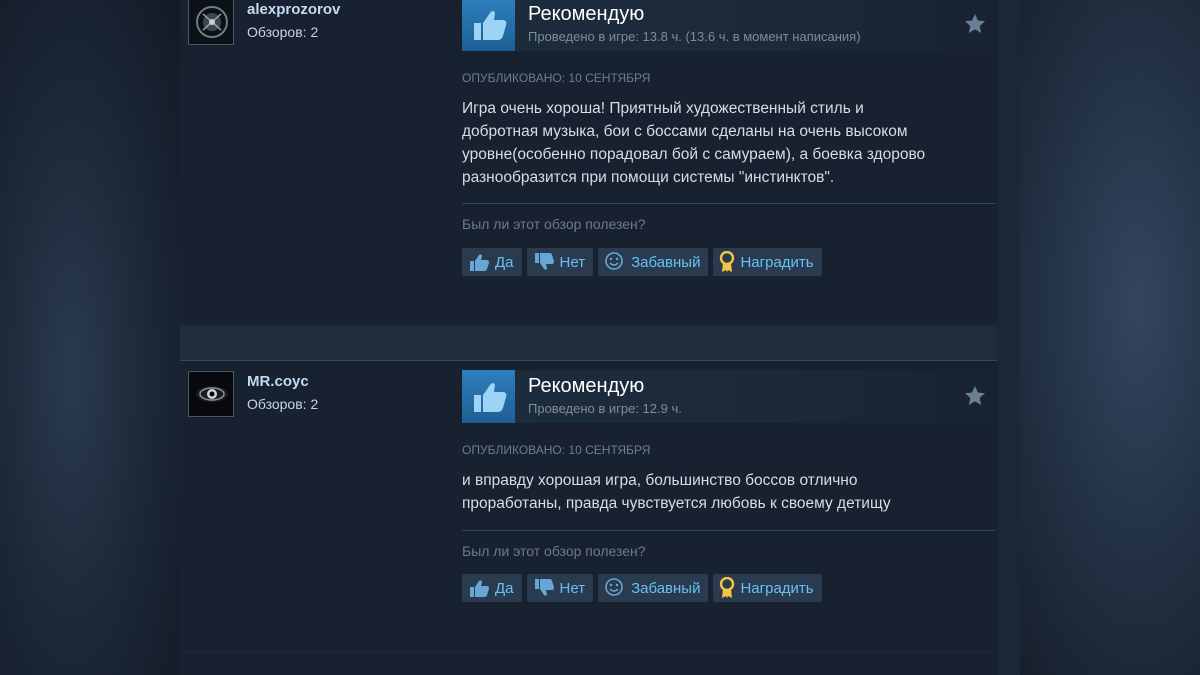  What do you see at coordinates (278, 381) in the screenshot?
I see `author-name: MR.coyc` at bounding box center [278, 381].